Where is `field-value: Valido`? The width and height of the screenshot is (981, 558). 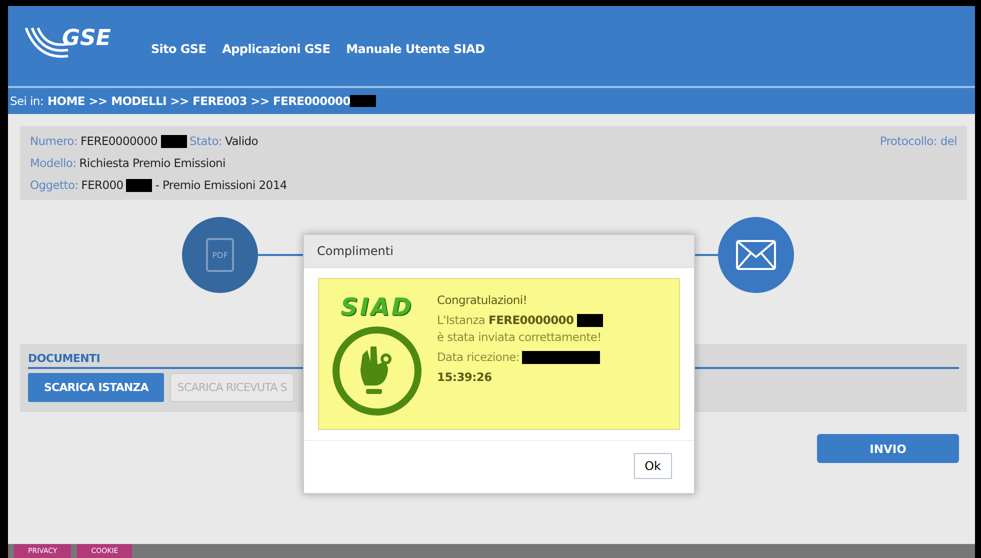 field-value: Valido is located at coordinates (241, 141).